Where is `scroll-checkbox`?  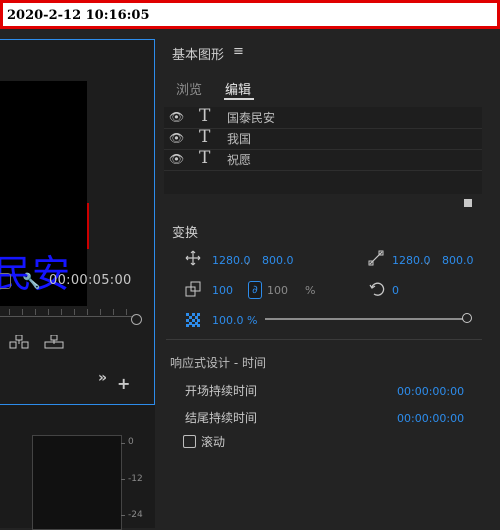 scroll-checkbox is located at coordinates (189, 441).